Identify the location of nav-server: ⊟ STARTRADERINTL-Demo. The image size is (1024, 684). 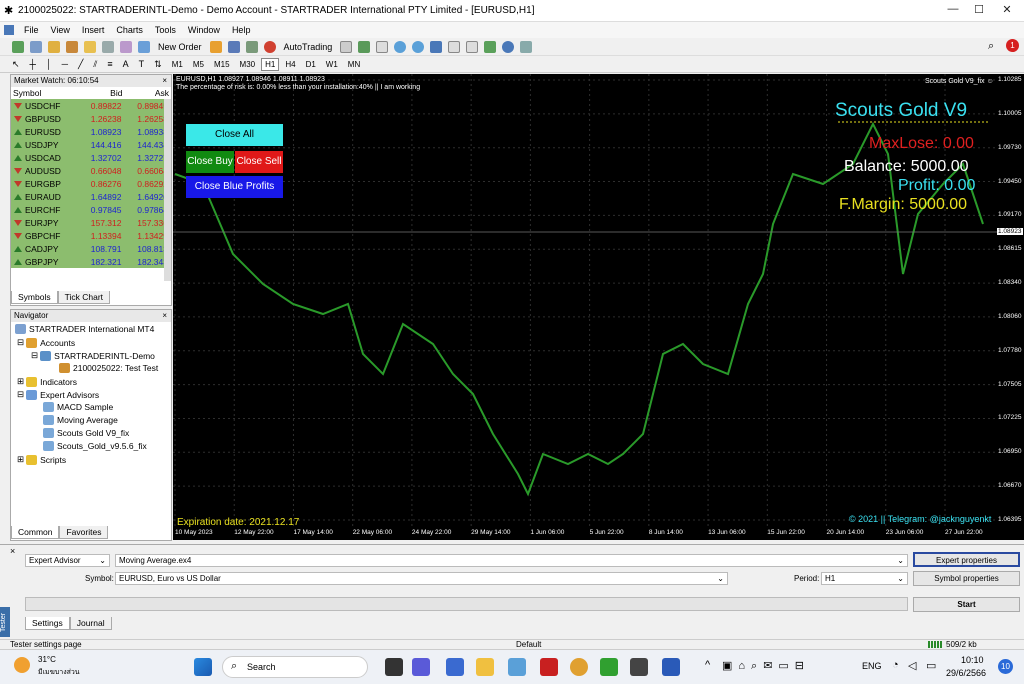
(93, 355).